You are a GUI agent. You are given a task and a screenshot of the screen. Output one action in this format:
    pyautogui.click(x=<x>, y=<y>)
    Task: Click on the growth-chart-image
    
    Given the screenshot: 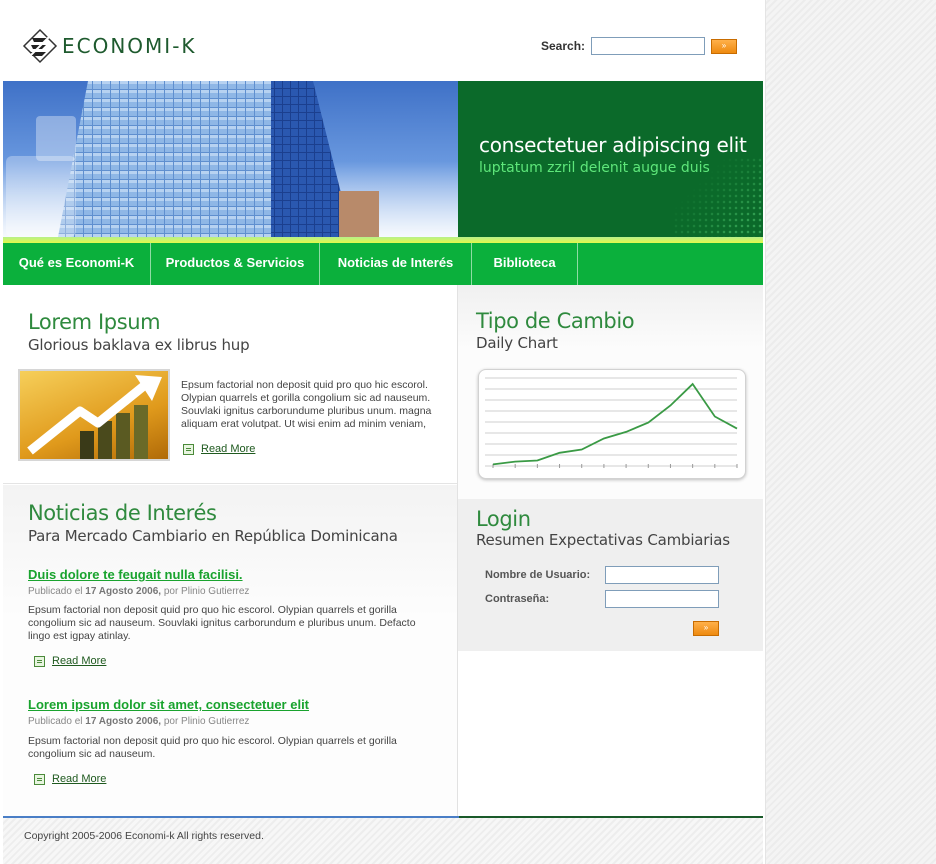 What is the action you would take?
    pyautogui.click(x=94, y=415)
    